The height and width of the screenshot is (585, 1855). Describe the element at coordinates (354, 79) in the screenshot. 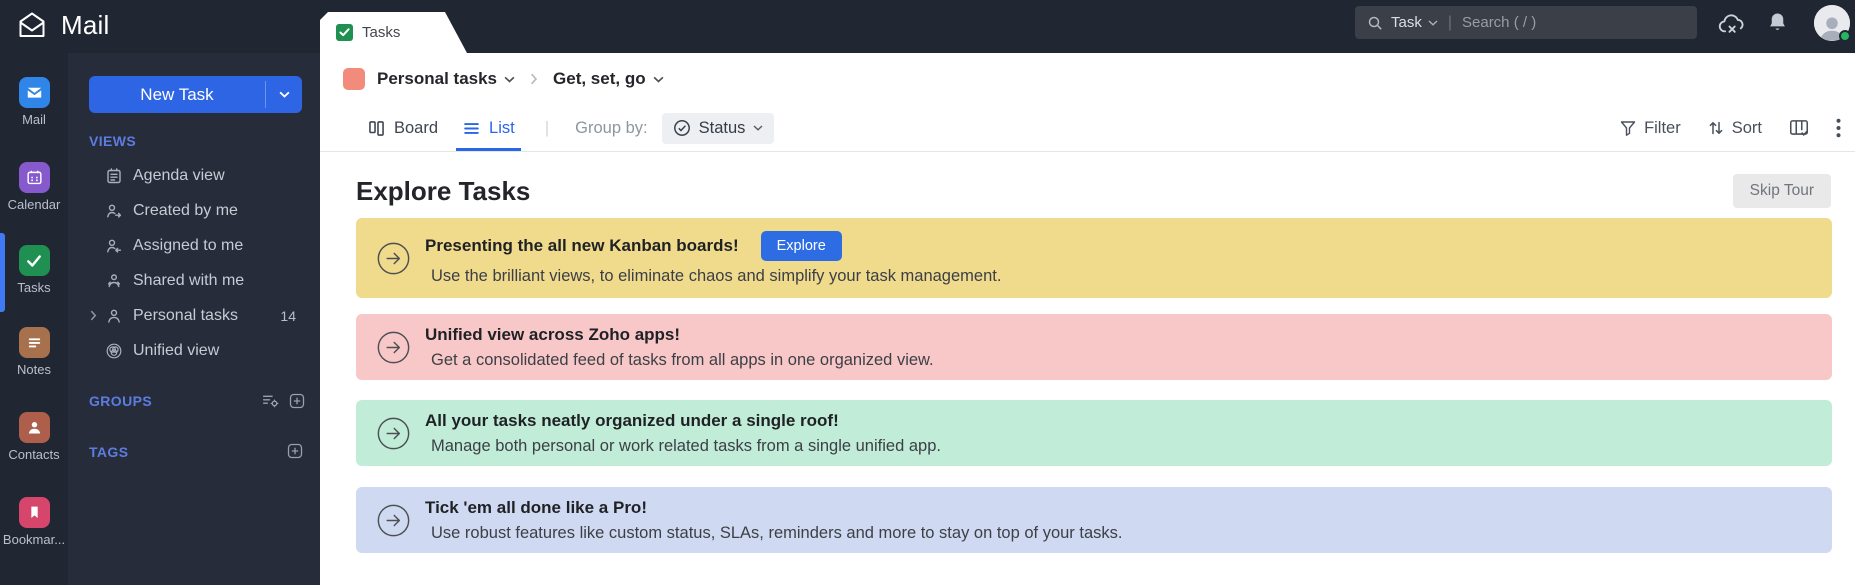

I see `project-color-swatch` at that location.